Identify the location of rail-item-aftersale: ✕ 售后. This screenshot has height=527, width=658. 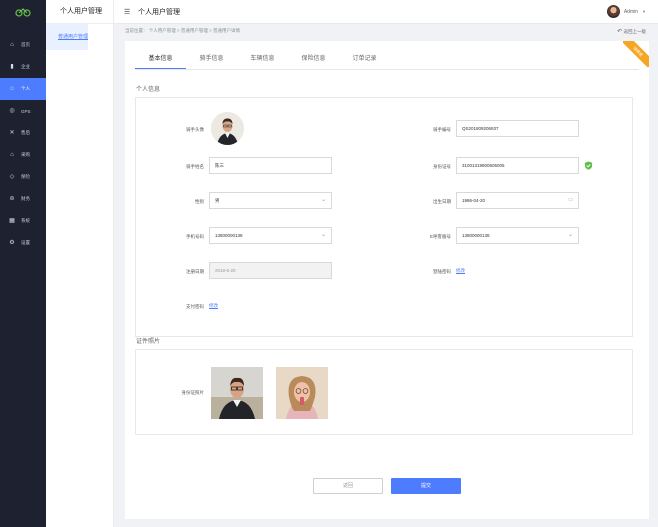
(23, 133).